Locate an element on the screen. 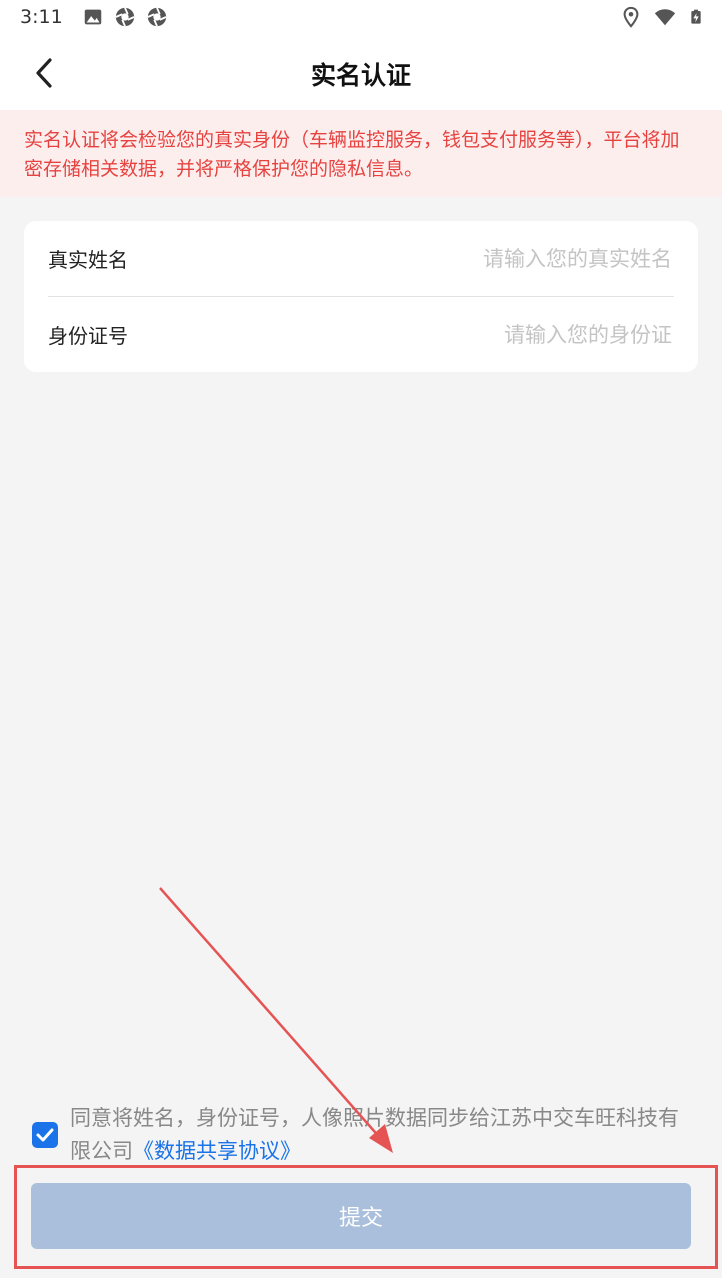 Image resolution: width=722 pixels, height=1278 pixels. notification-icons is located at coordinates (125, 17).